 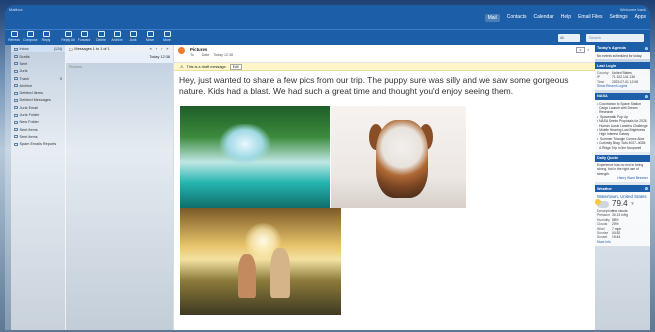 I want to click on folder-move-icon, so click(x=150, y=34).